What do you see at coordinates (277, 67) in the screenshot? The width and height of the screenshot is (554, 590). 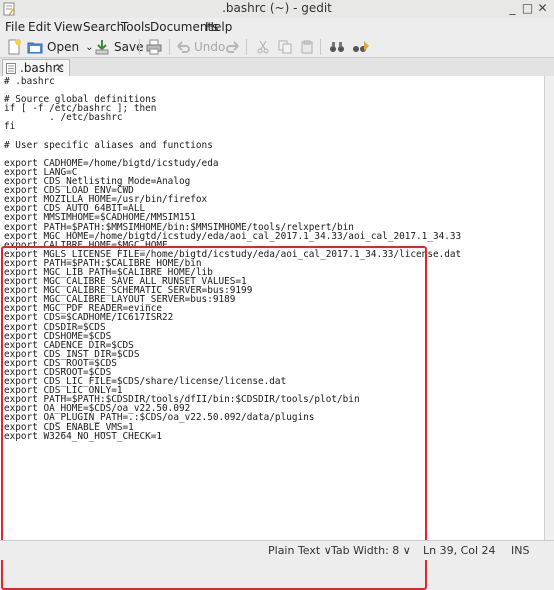 I see `tab-strip: .bashrc ✕` at bounding box center [277, 67].